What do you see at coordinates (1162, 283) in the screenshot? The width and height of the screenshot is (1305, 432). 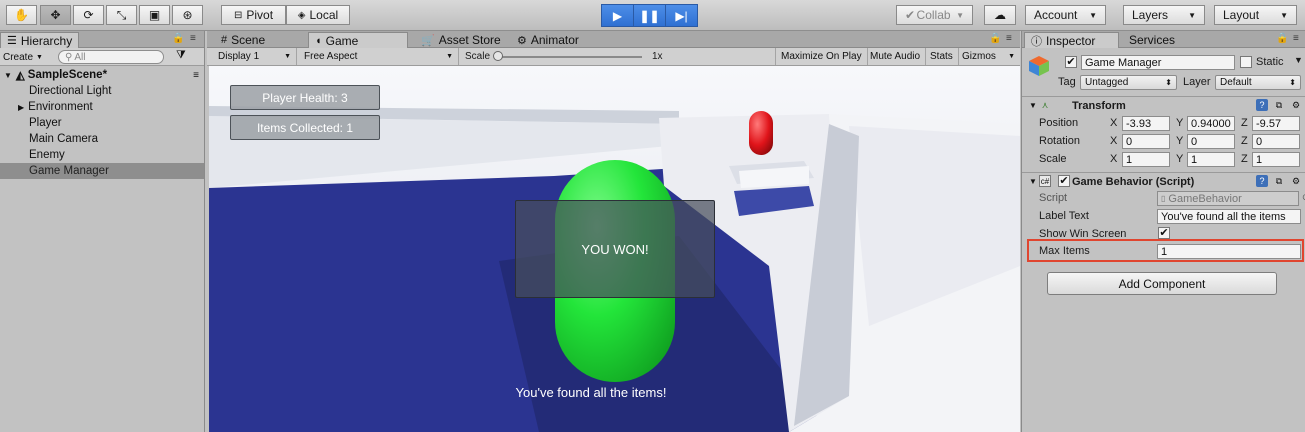 I see `add-component-button: Add Component` at bounding box center [1162, 283].